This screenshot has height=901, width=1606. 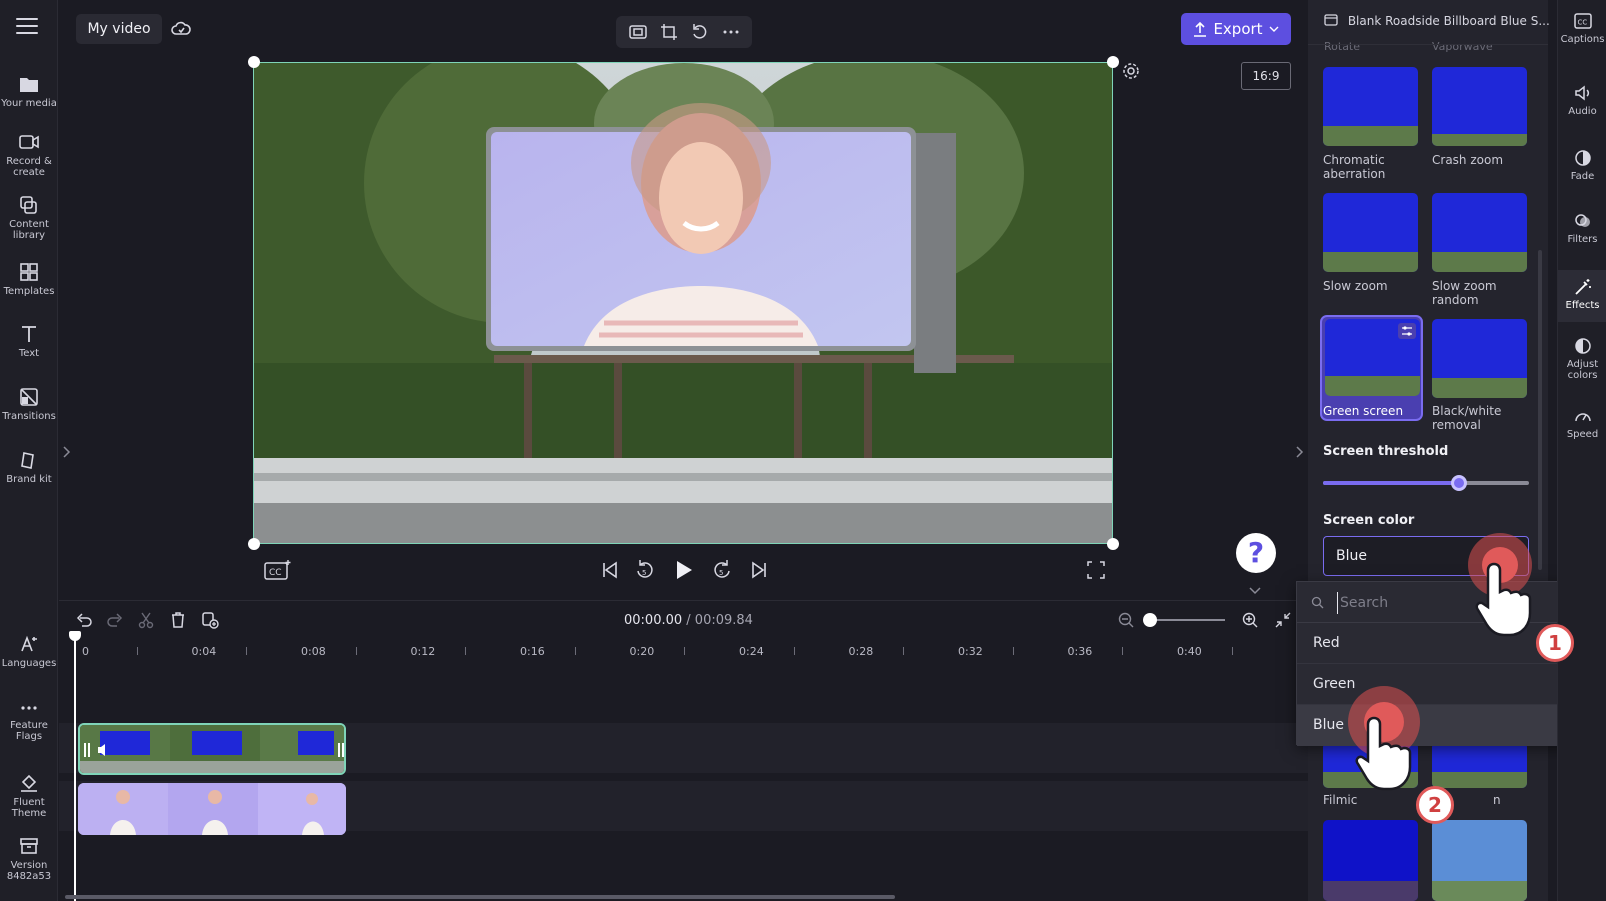 What do you see at coordinates (1331, 21) in the screenshot?
I see `video-file-icon` at bounding box center [1331, 21].